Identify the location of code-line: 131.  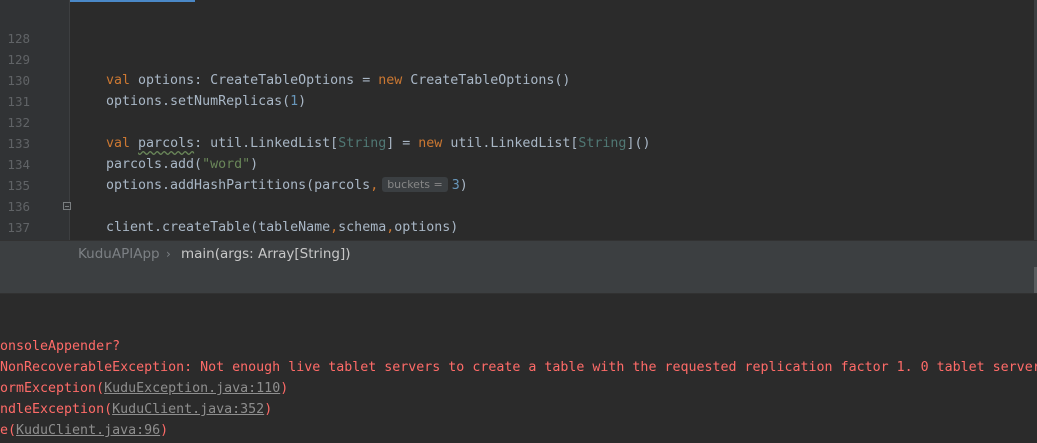
(517, 89).